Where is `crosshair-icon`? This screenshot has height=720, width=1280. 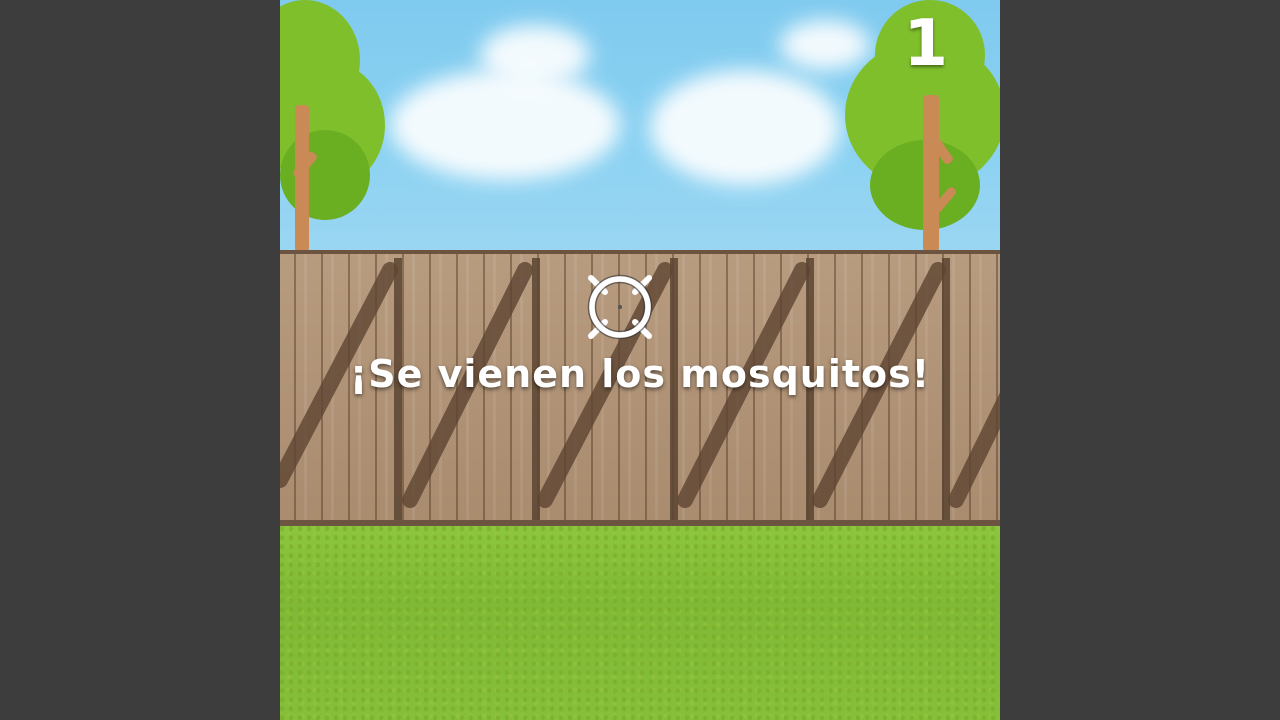 crosshair-icon is located at coordinates (620, 307).